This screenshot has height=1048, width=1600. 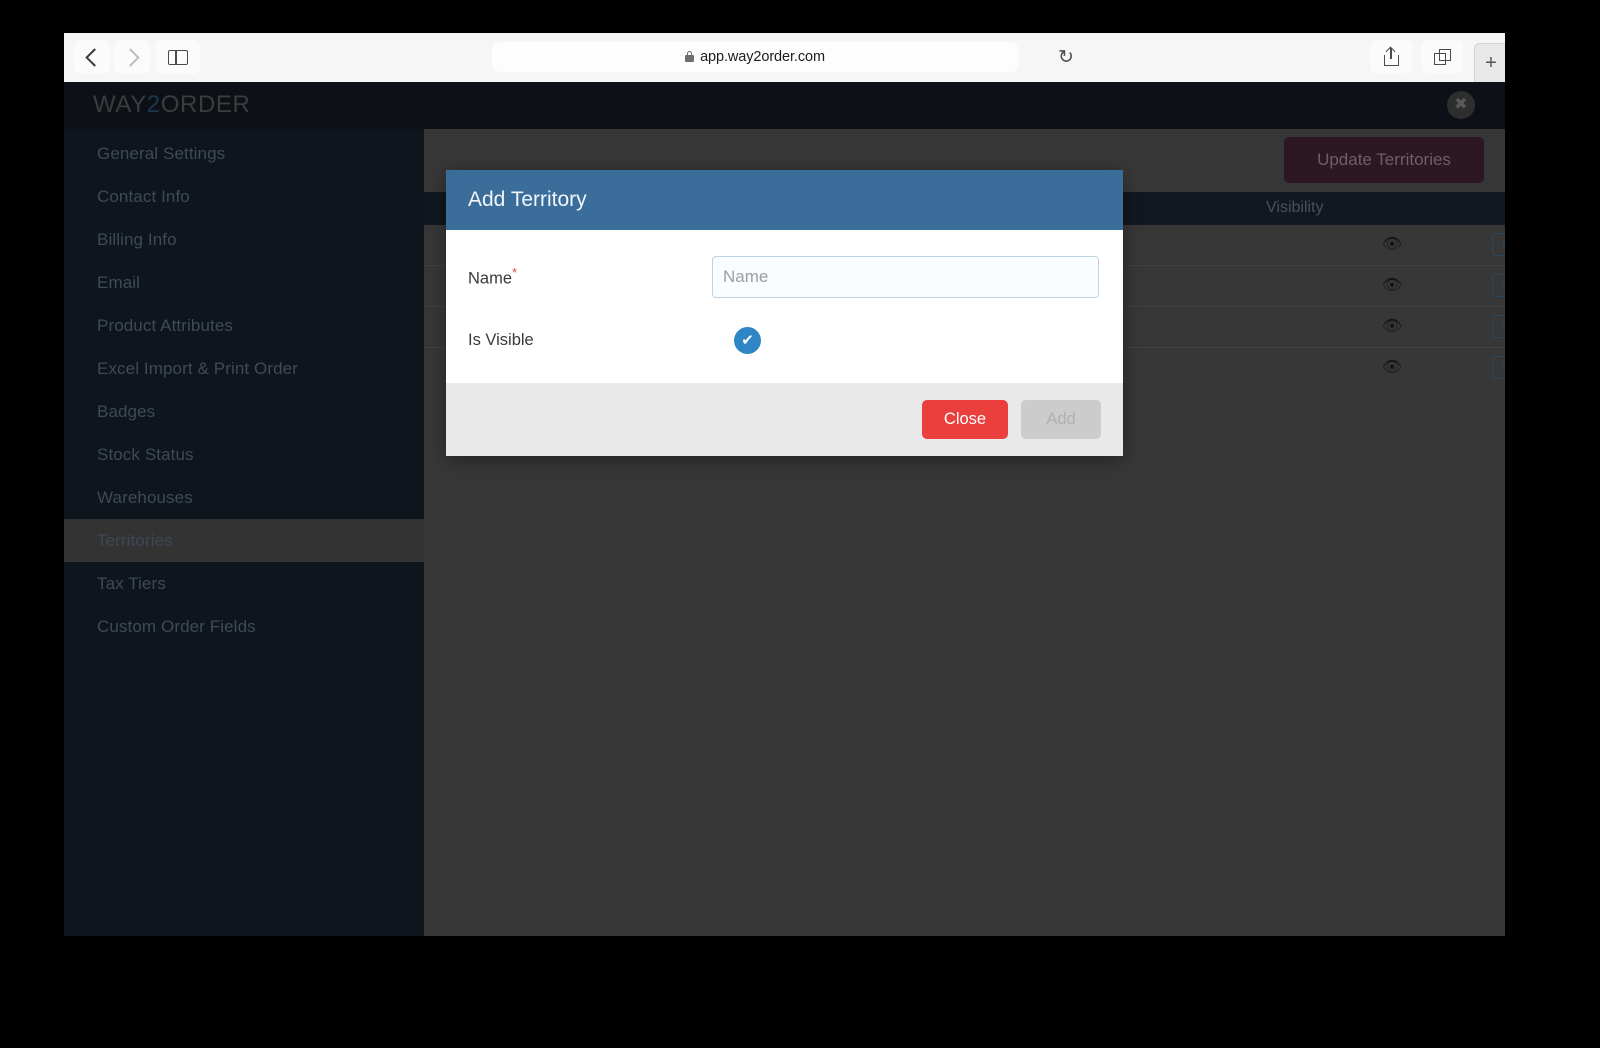 I want to click on sidebar-item-contact-info: Contact Info, so click(x=244, y=196).